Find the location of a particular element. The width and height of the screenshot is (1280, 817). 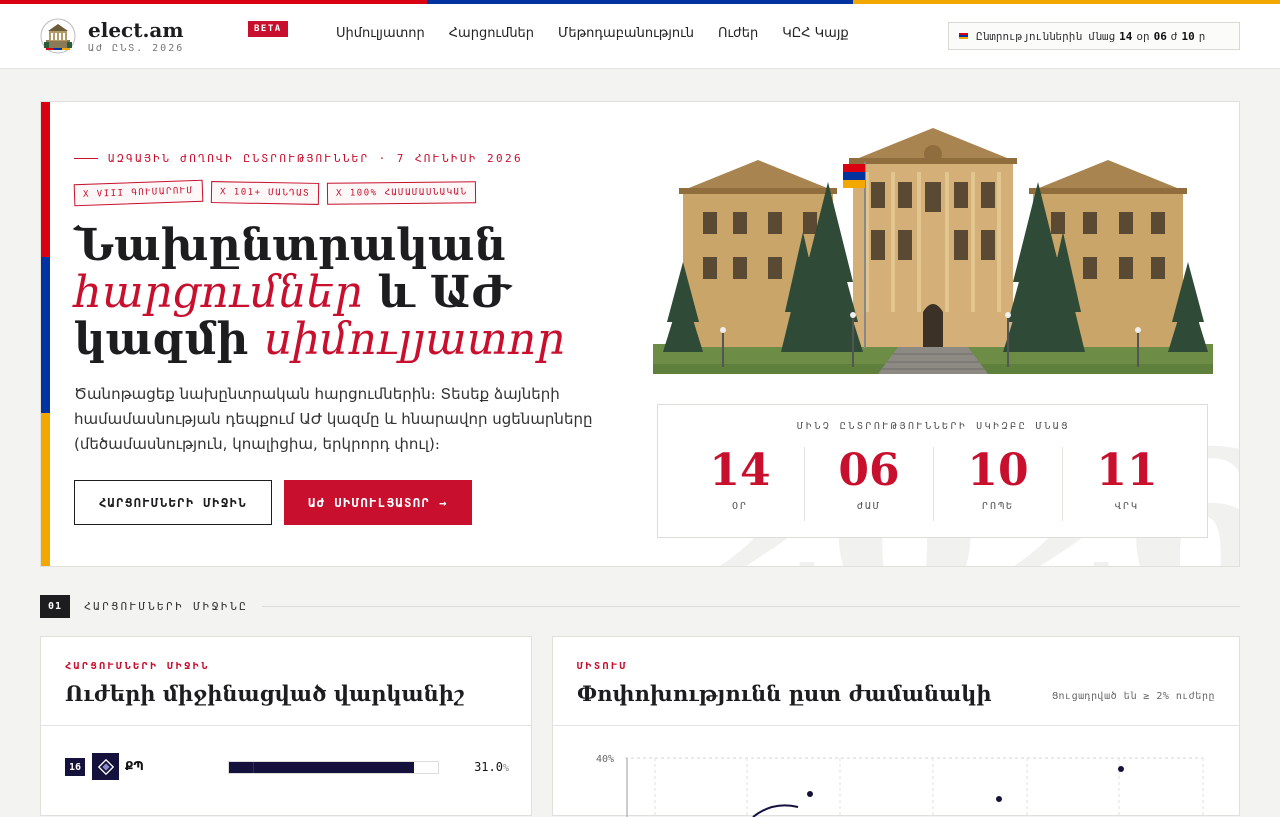

title-line-3: կազմի is located at coordinates (169, 339).